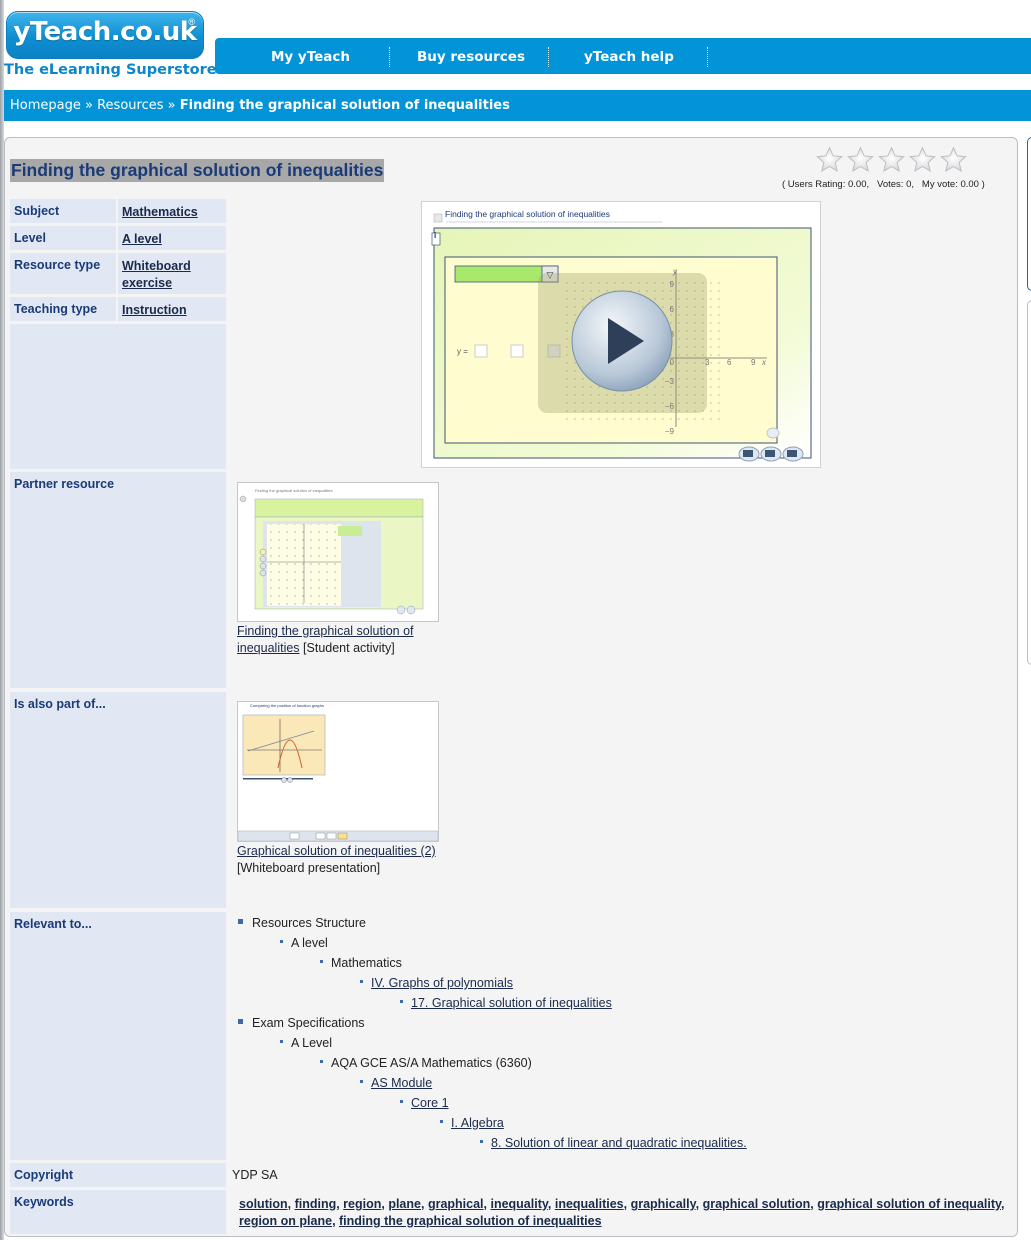  Describe the element at coordinates (511, 1003) in the screenshot. I see `tree-link: 17. Graphical solution of inequalities` at that location.